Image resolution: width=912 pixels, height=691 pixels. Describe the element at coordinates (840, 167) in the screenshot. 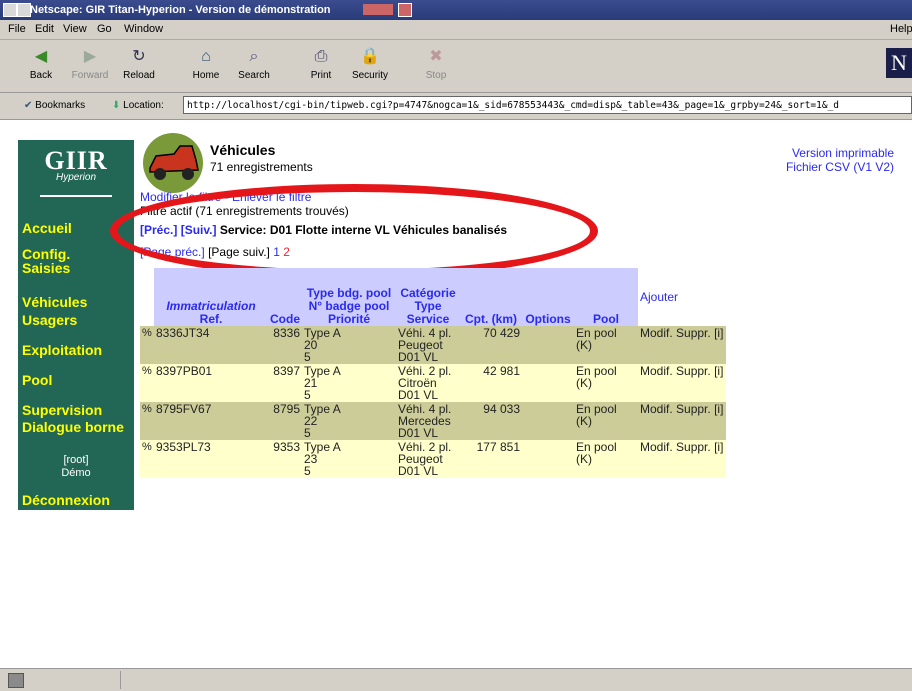

I see `csv-file-link: Fichier CSV (V1 V2)` at that location.